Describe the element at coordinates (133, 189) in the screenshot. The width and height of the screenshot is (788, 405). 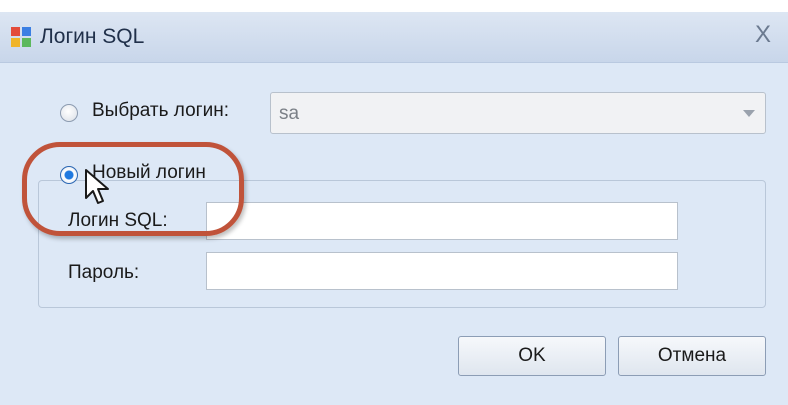
I see `highlight-circle` at that location.